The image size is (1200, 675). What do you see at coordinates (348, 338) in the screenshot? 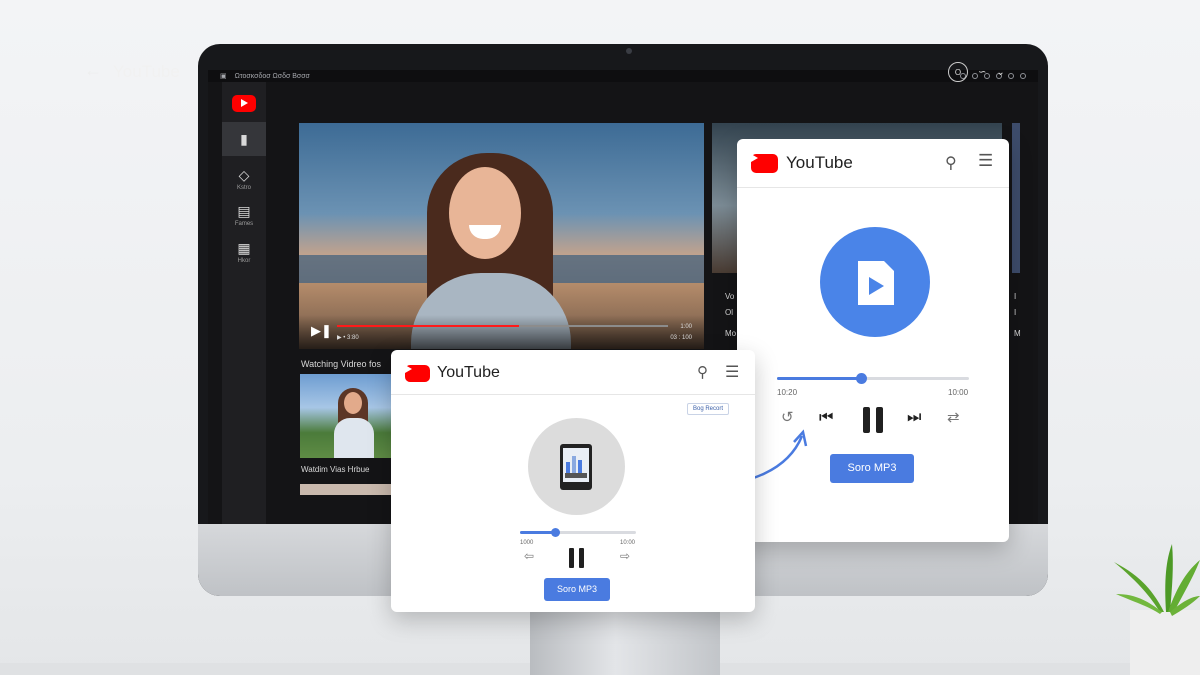
I see `video-time-current: ▶ • 3:80` at bounding box center [348, 338].